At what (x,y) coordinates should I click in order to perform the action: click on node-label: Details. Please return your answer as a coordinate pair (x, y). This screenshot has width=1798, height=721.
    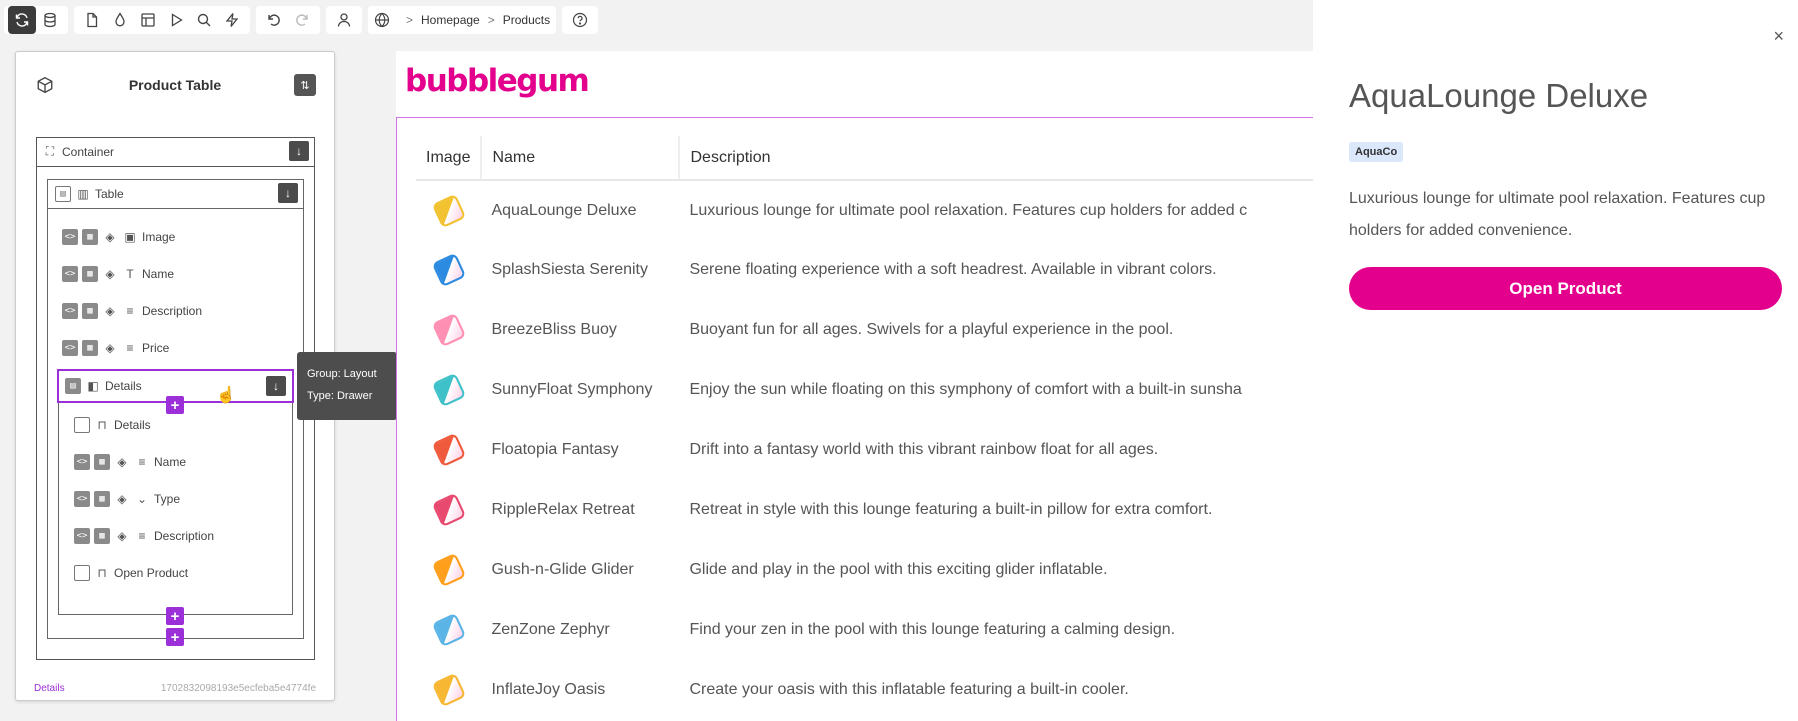
    Looking at the image, I should click on (132, 425).